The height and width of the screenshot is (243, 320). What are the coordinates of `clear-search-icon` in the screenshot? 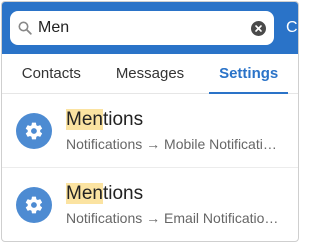 It's located at (258, 28).